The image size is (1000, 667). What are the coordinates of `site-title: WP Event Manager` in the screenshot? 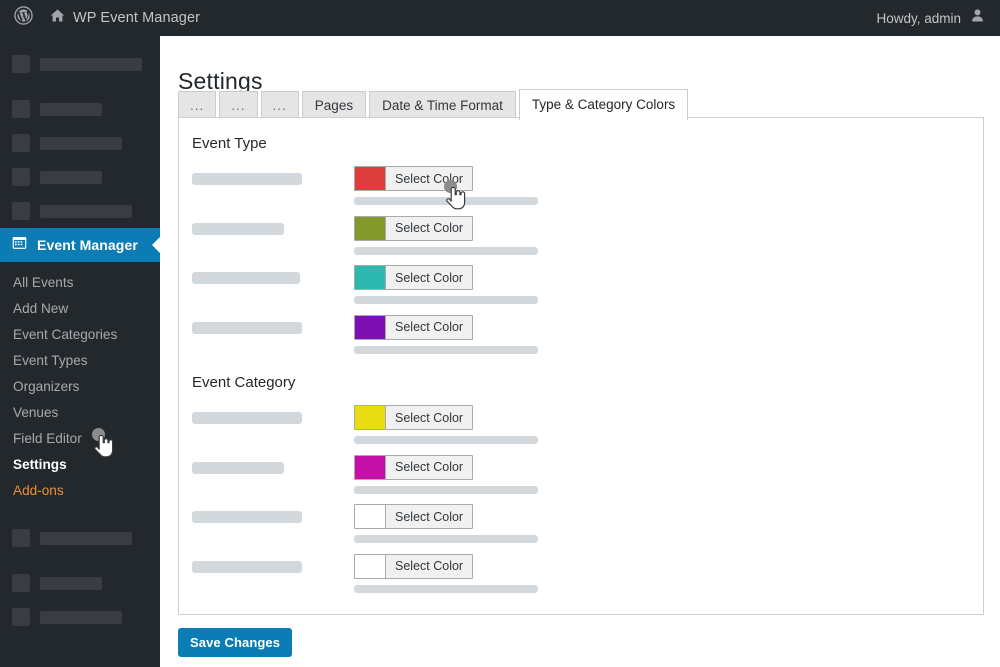 It's located at (137, 18).